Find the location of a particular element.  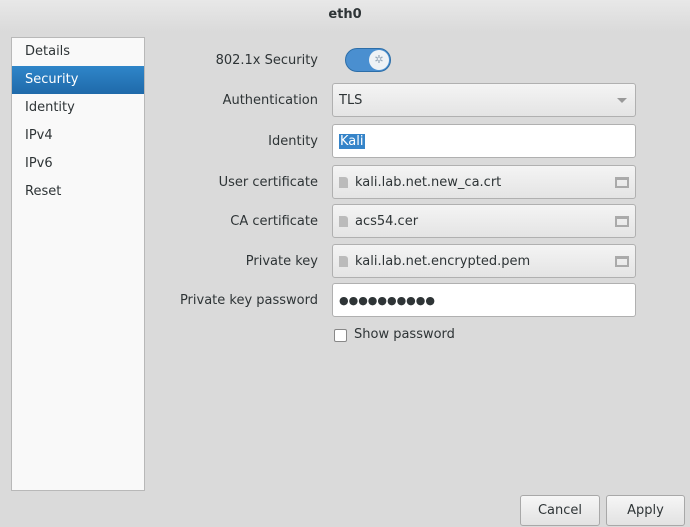

identity-input: Kali is located at coordinates (484, 141).